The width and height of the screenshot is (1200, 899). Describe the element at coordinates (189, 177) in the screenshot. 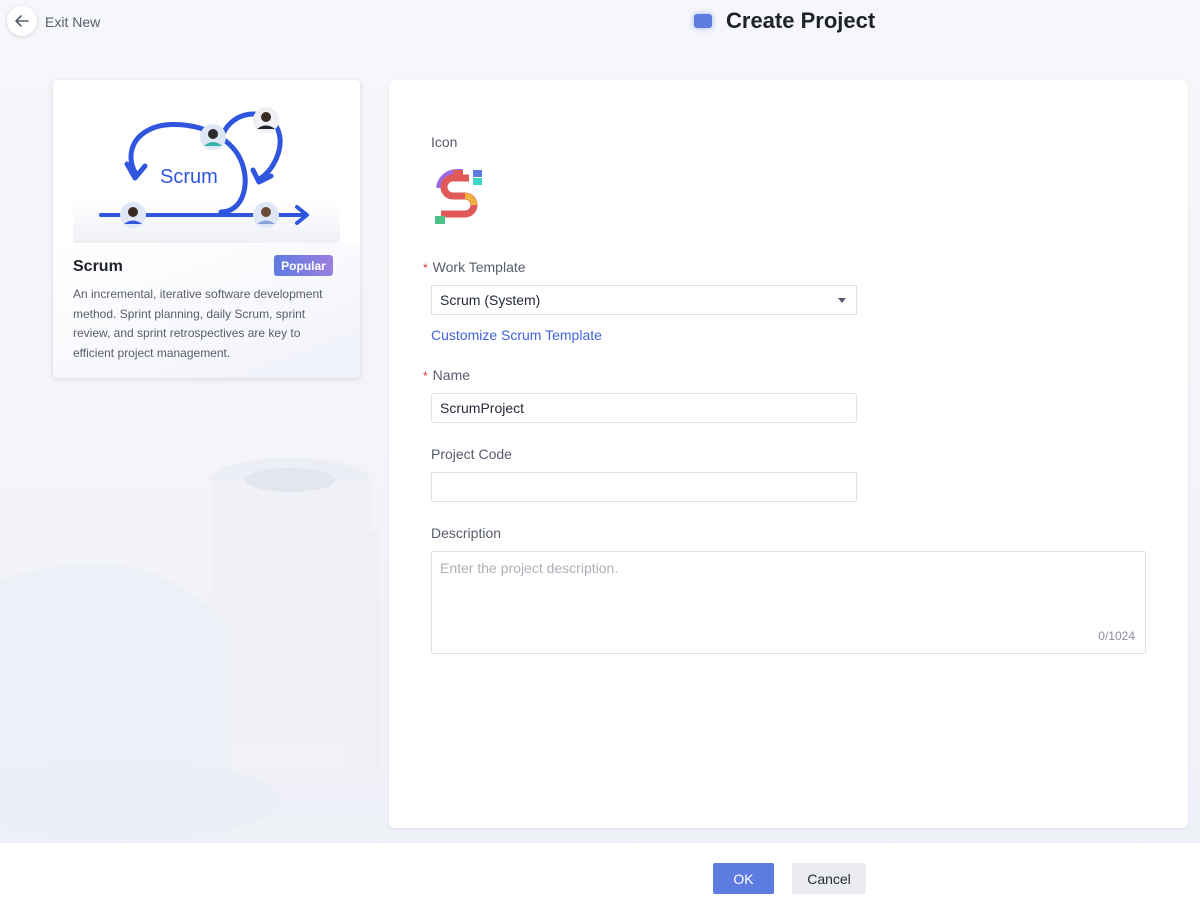

I see `illustration-label: Scrum` at that location.